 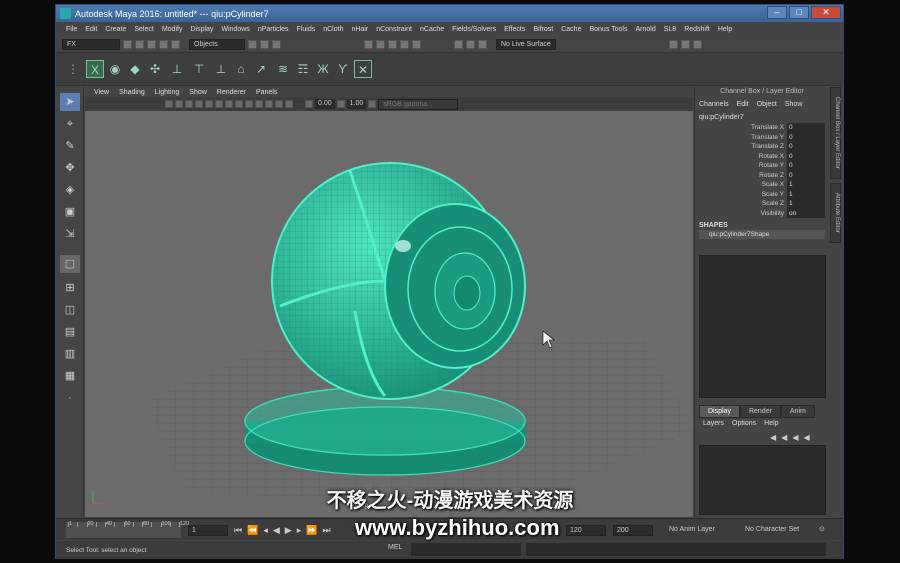 What do you see at coordinates (70, 146) in the screenshot?
I see `paint-select-icon: ✎` at bounding box center [70, 146].